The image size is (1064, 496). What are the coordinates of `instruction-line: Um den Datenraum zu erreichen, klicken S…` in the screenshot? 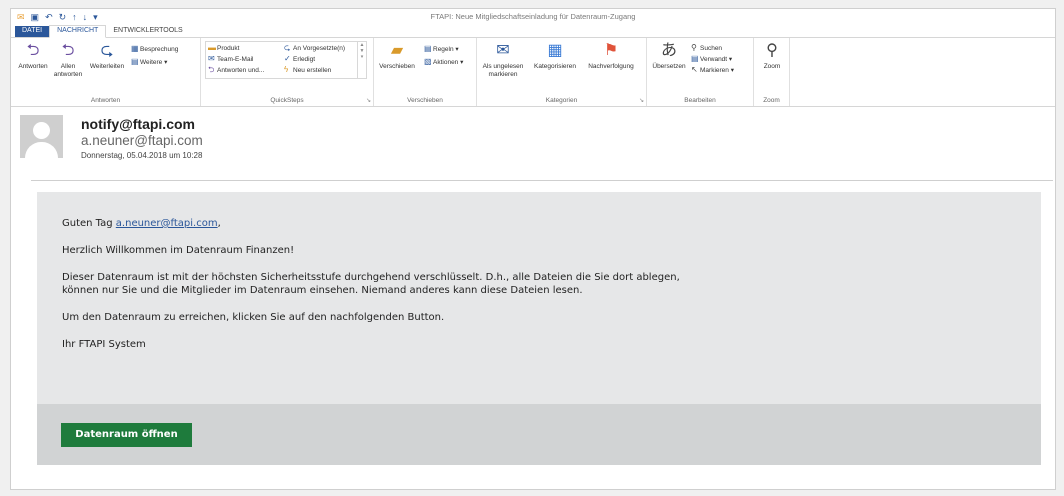 It's located at (253, 317).